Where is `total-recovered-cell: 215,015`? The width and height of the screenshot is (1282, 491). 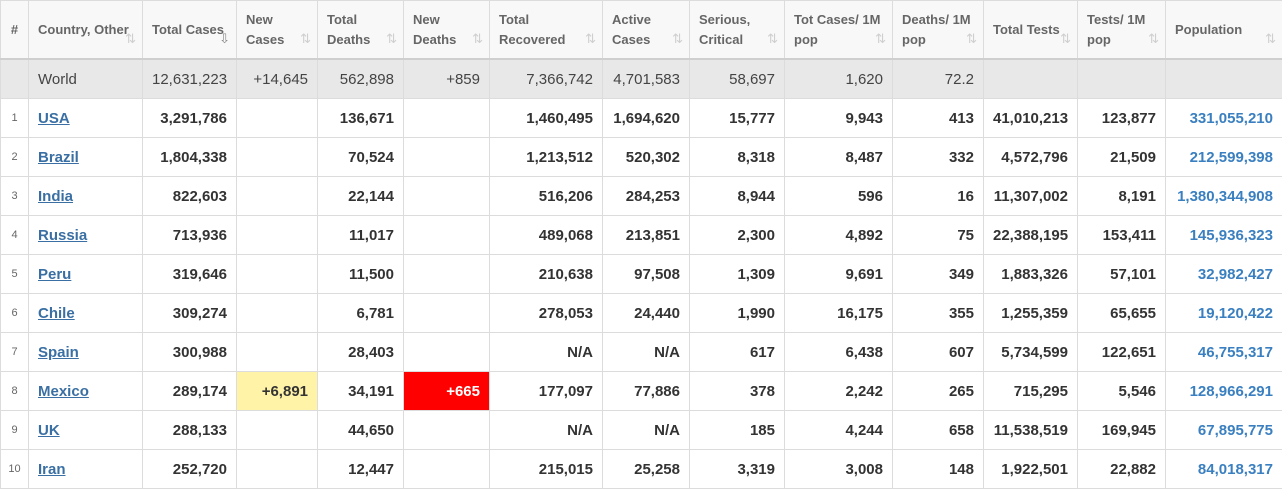 total-recovered-cell: 215,015 is located at coordinates (546, 469).